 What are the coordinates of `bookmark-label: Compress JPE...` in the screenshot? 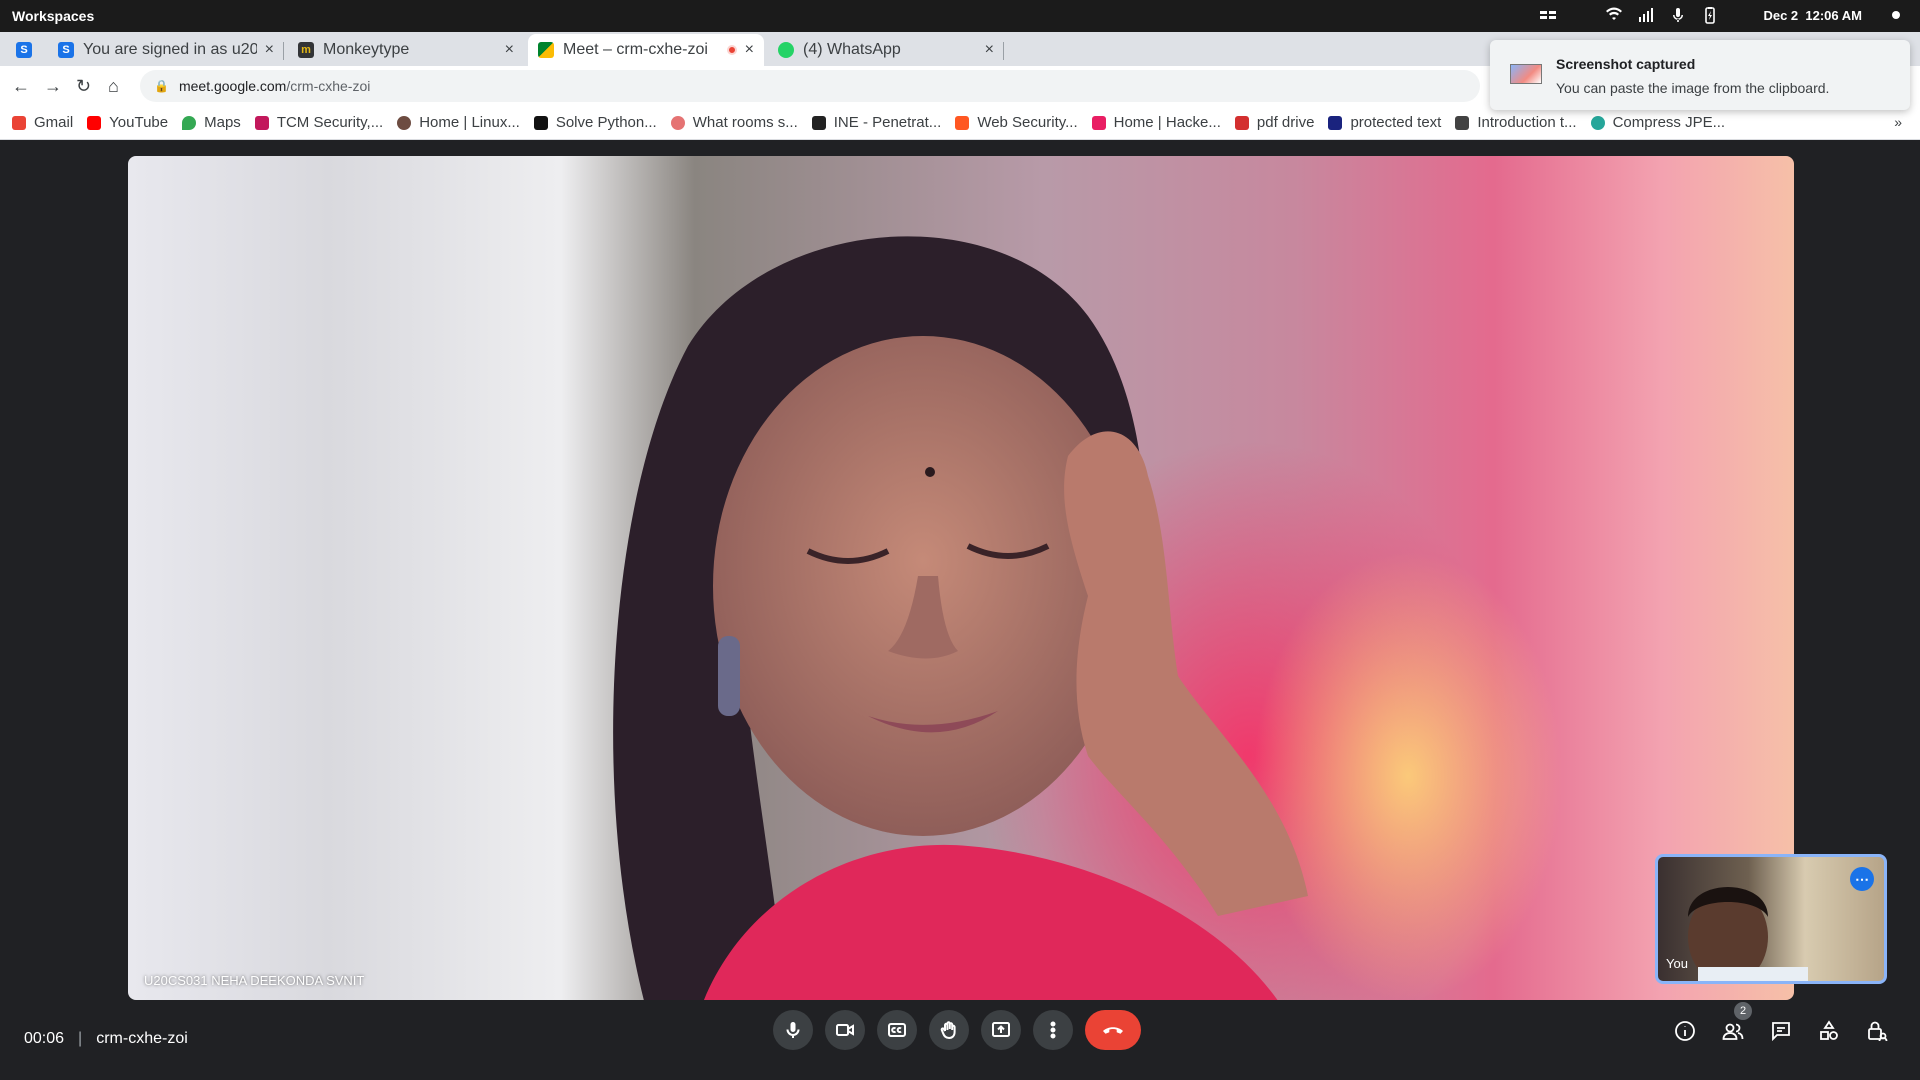 It's located at (1669, 122).